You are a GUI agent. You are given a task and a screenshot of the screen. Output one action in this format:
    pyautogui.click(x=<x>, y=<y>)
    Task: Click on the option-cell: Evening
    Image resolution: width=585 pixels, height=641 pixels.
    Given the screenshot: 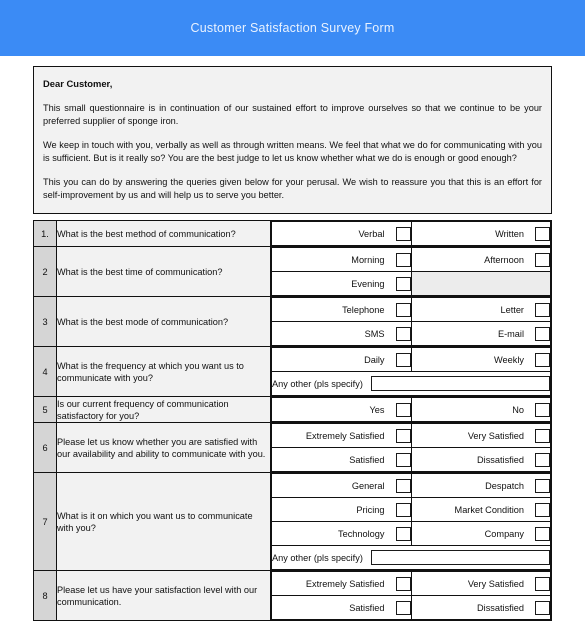 What is the action you would take?
    pyautogui.click(x=341, y=283)
    